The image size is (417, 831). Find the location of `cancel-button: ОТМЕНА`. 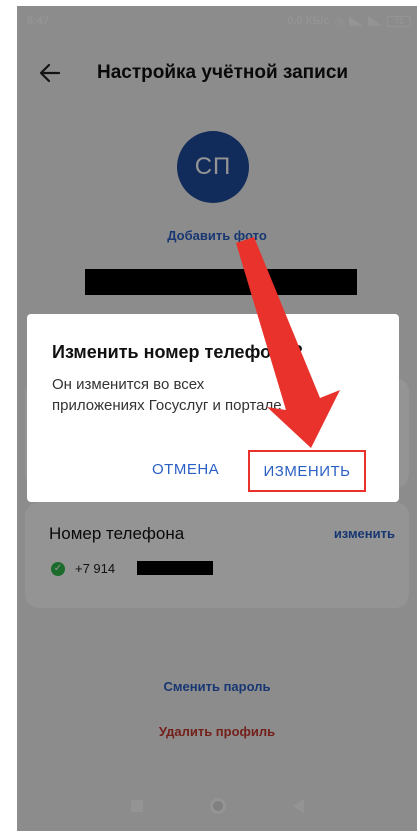

cancel-button: ОТМЕНА is located at coordinates (185, 469).